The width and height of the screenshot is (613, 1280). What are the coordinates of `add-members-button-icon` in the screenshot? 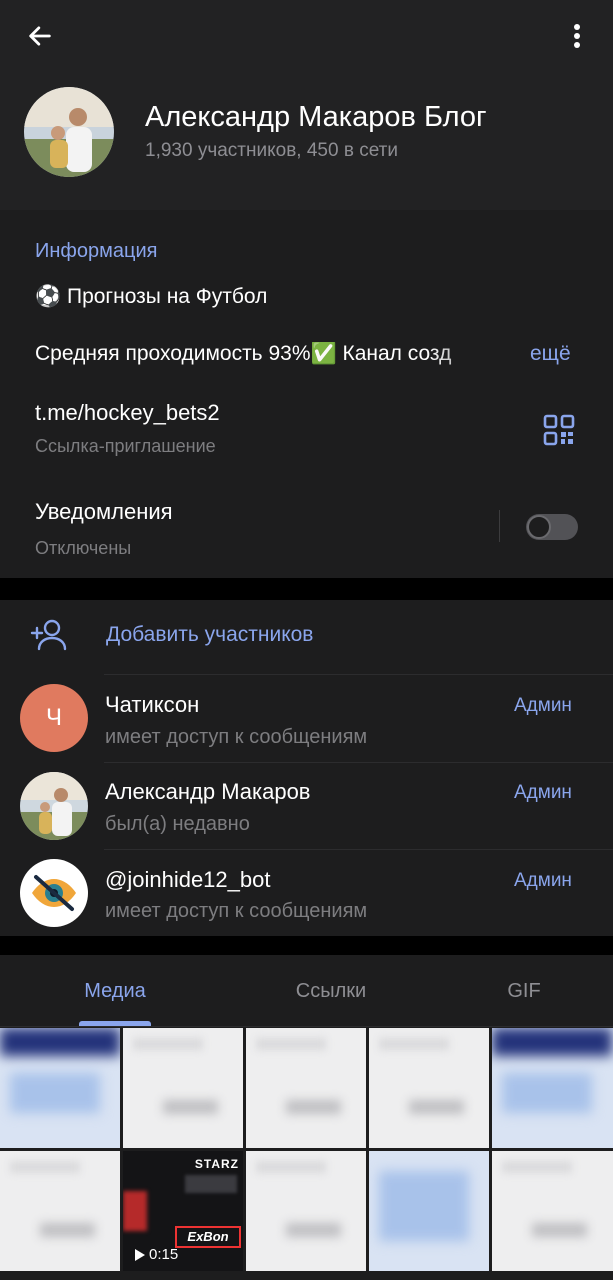 It's located at (49, 635).